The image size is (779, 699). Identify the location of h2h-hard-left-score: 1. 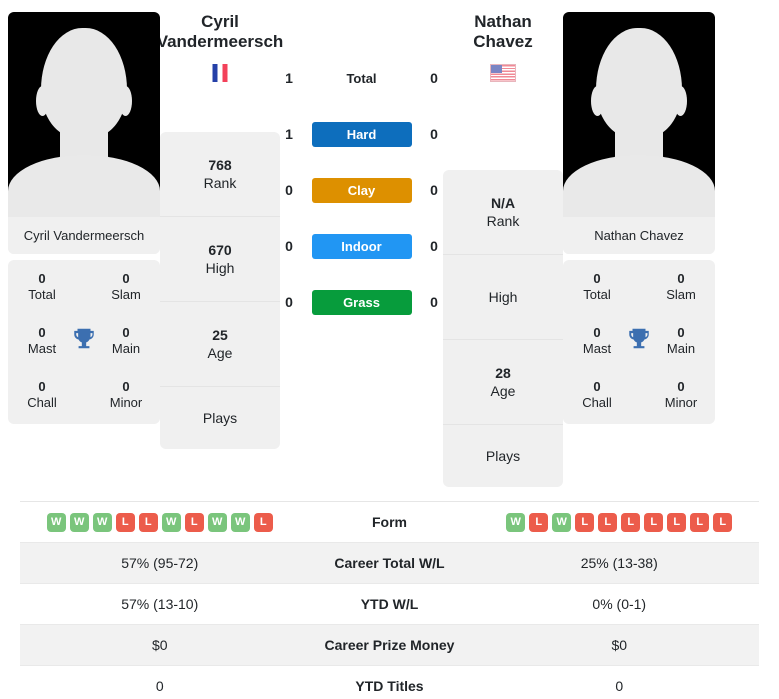
(289, 134).